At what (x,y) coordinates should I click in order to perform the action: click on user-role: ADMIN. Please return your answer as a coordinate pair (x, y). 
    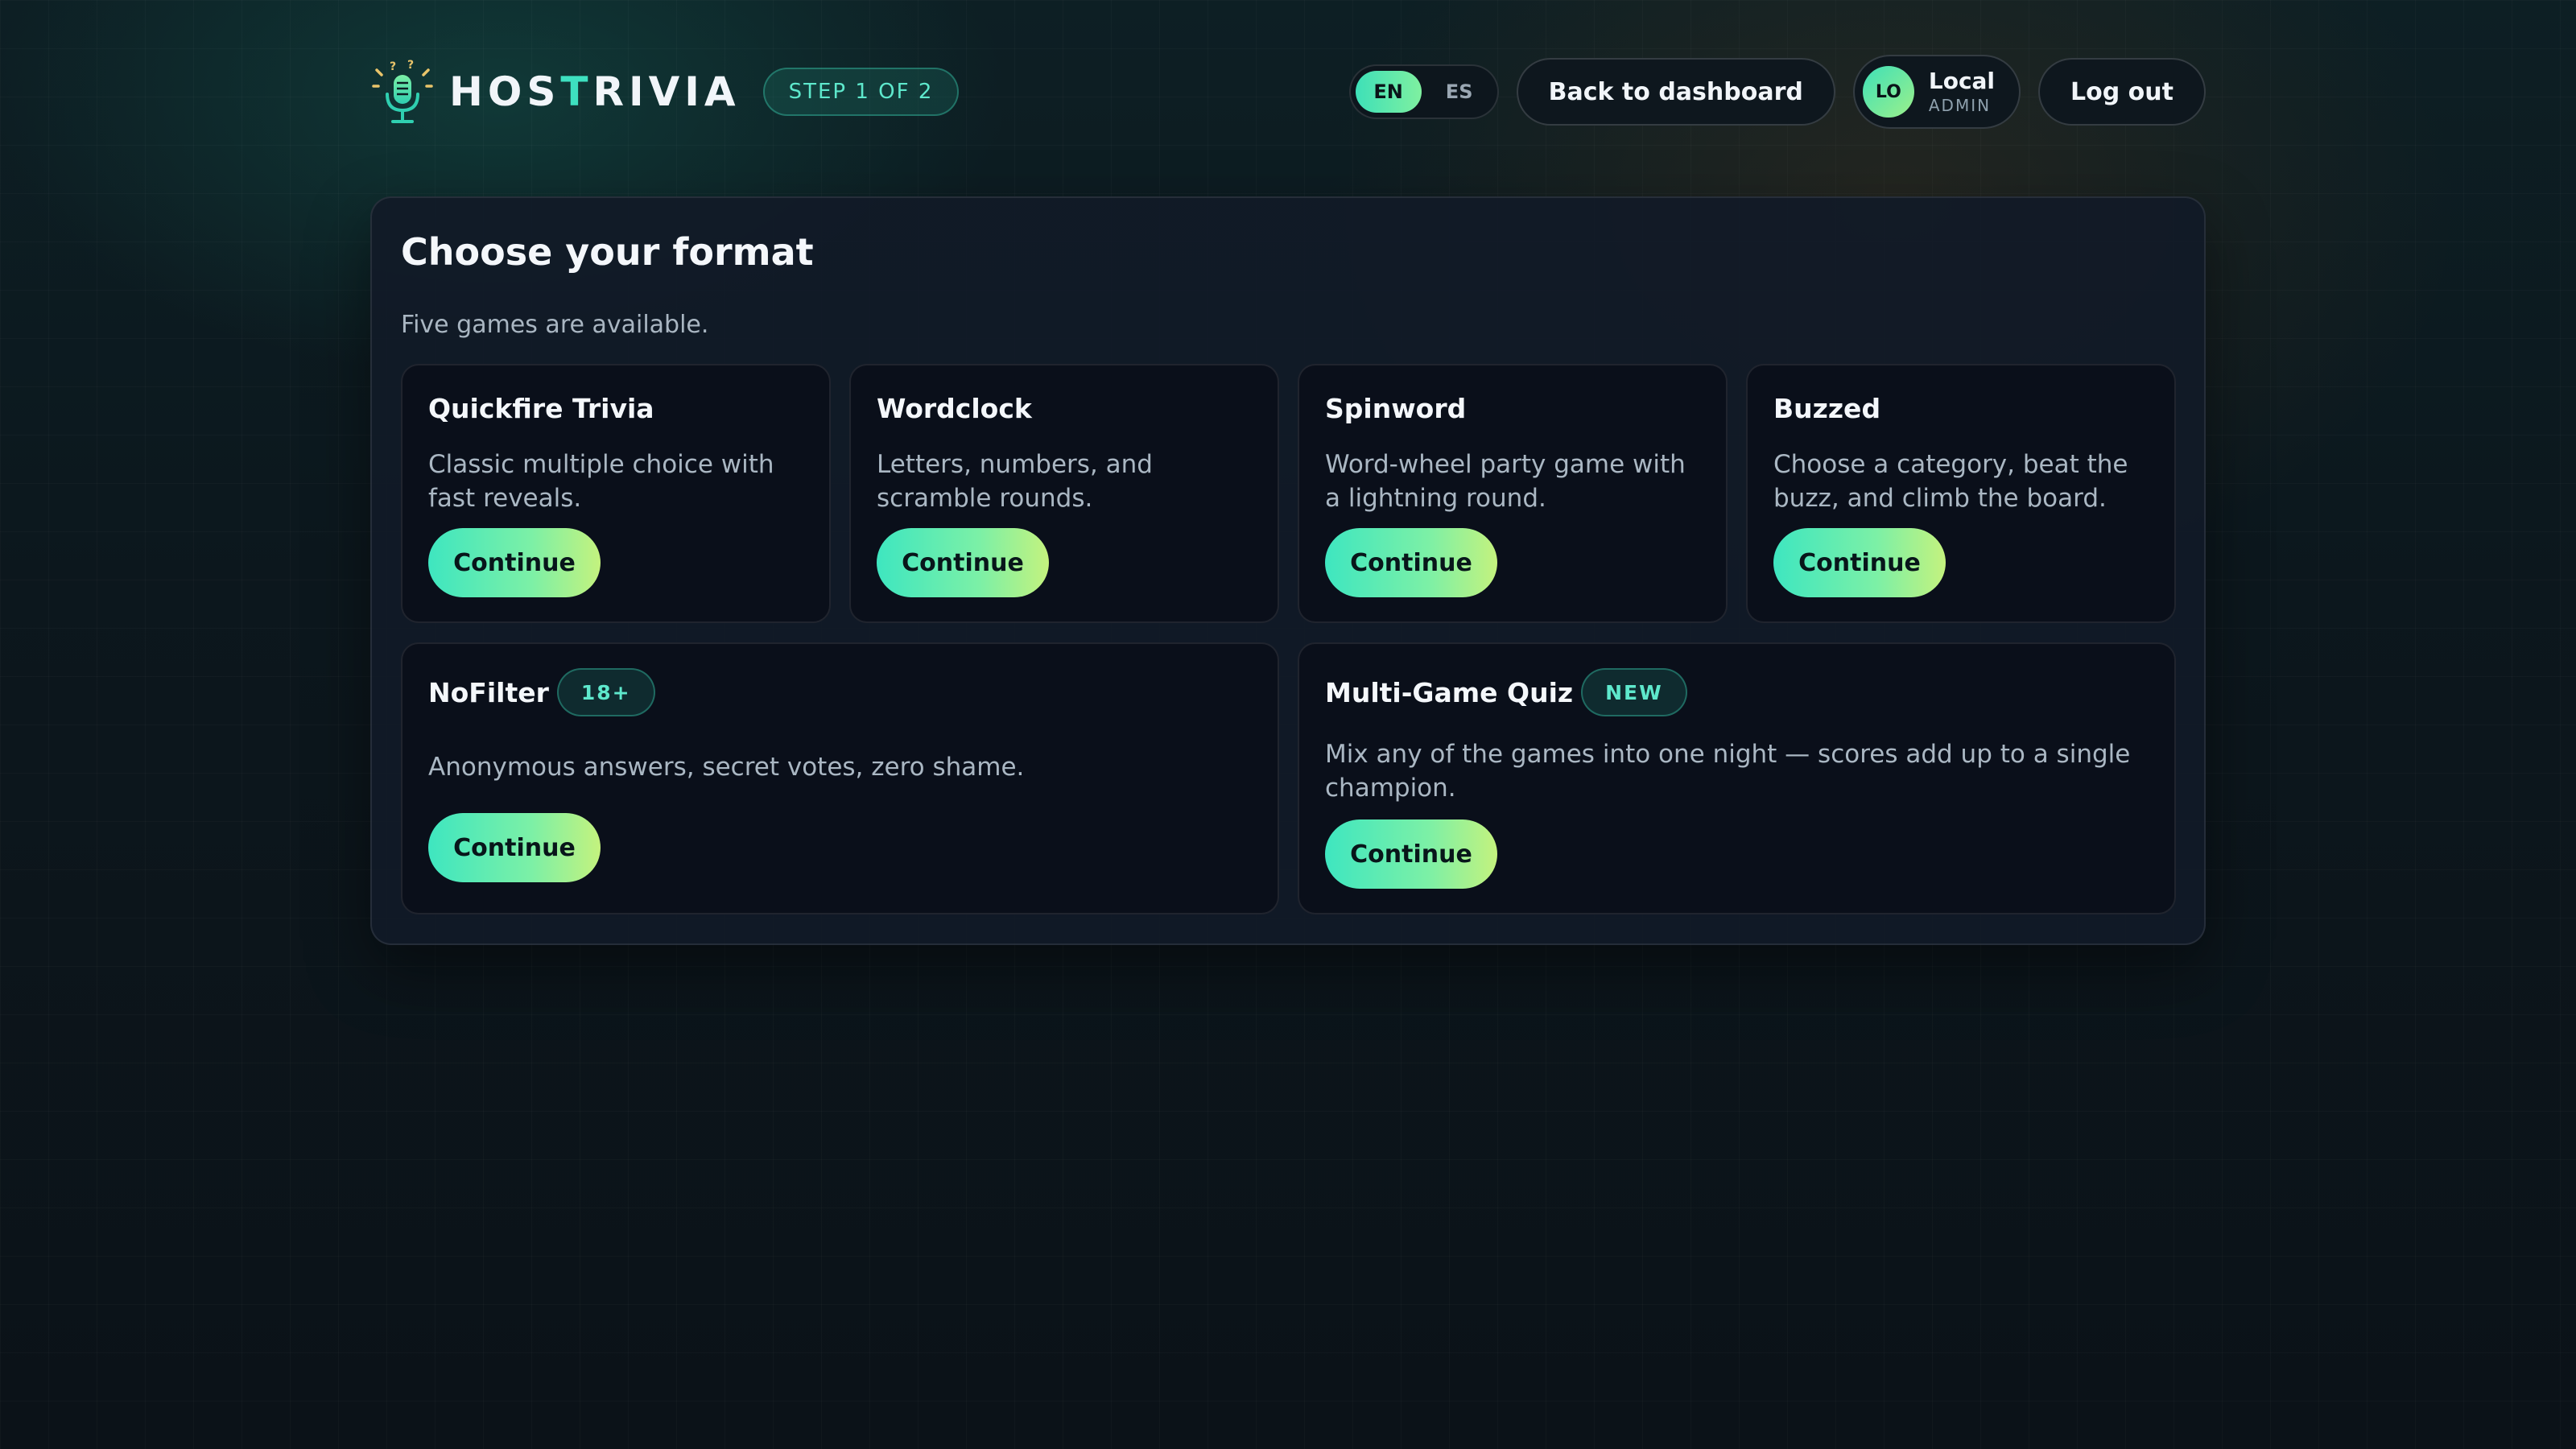
    Looking at the image, I should click on (1960, 106).